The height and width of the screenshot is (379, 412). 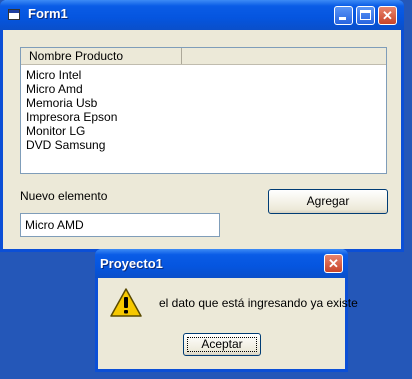 I want to click on nuevo-elemento-label: Nuevo elemento, so click(x=64, y=196).